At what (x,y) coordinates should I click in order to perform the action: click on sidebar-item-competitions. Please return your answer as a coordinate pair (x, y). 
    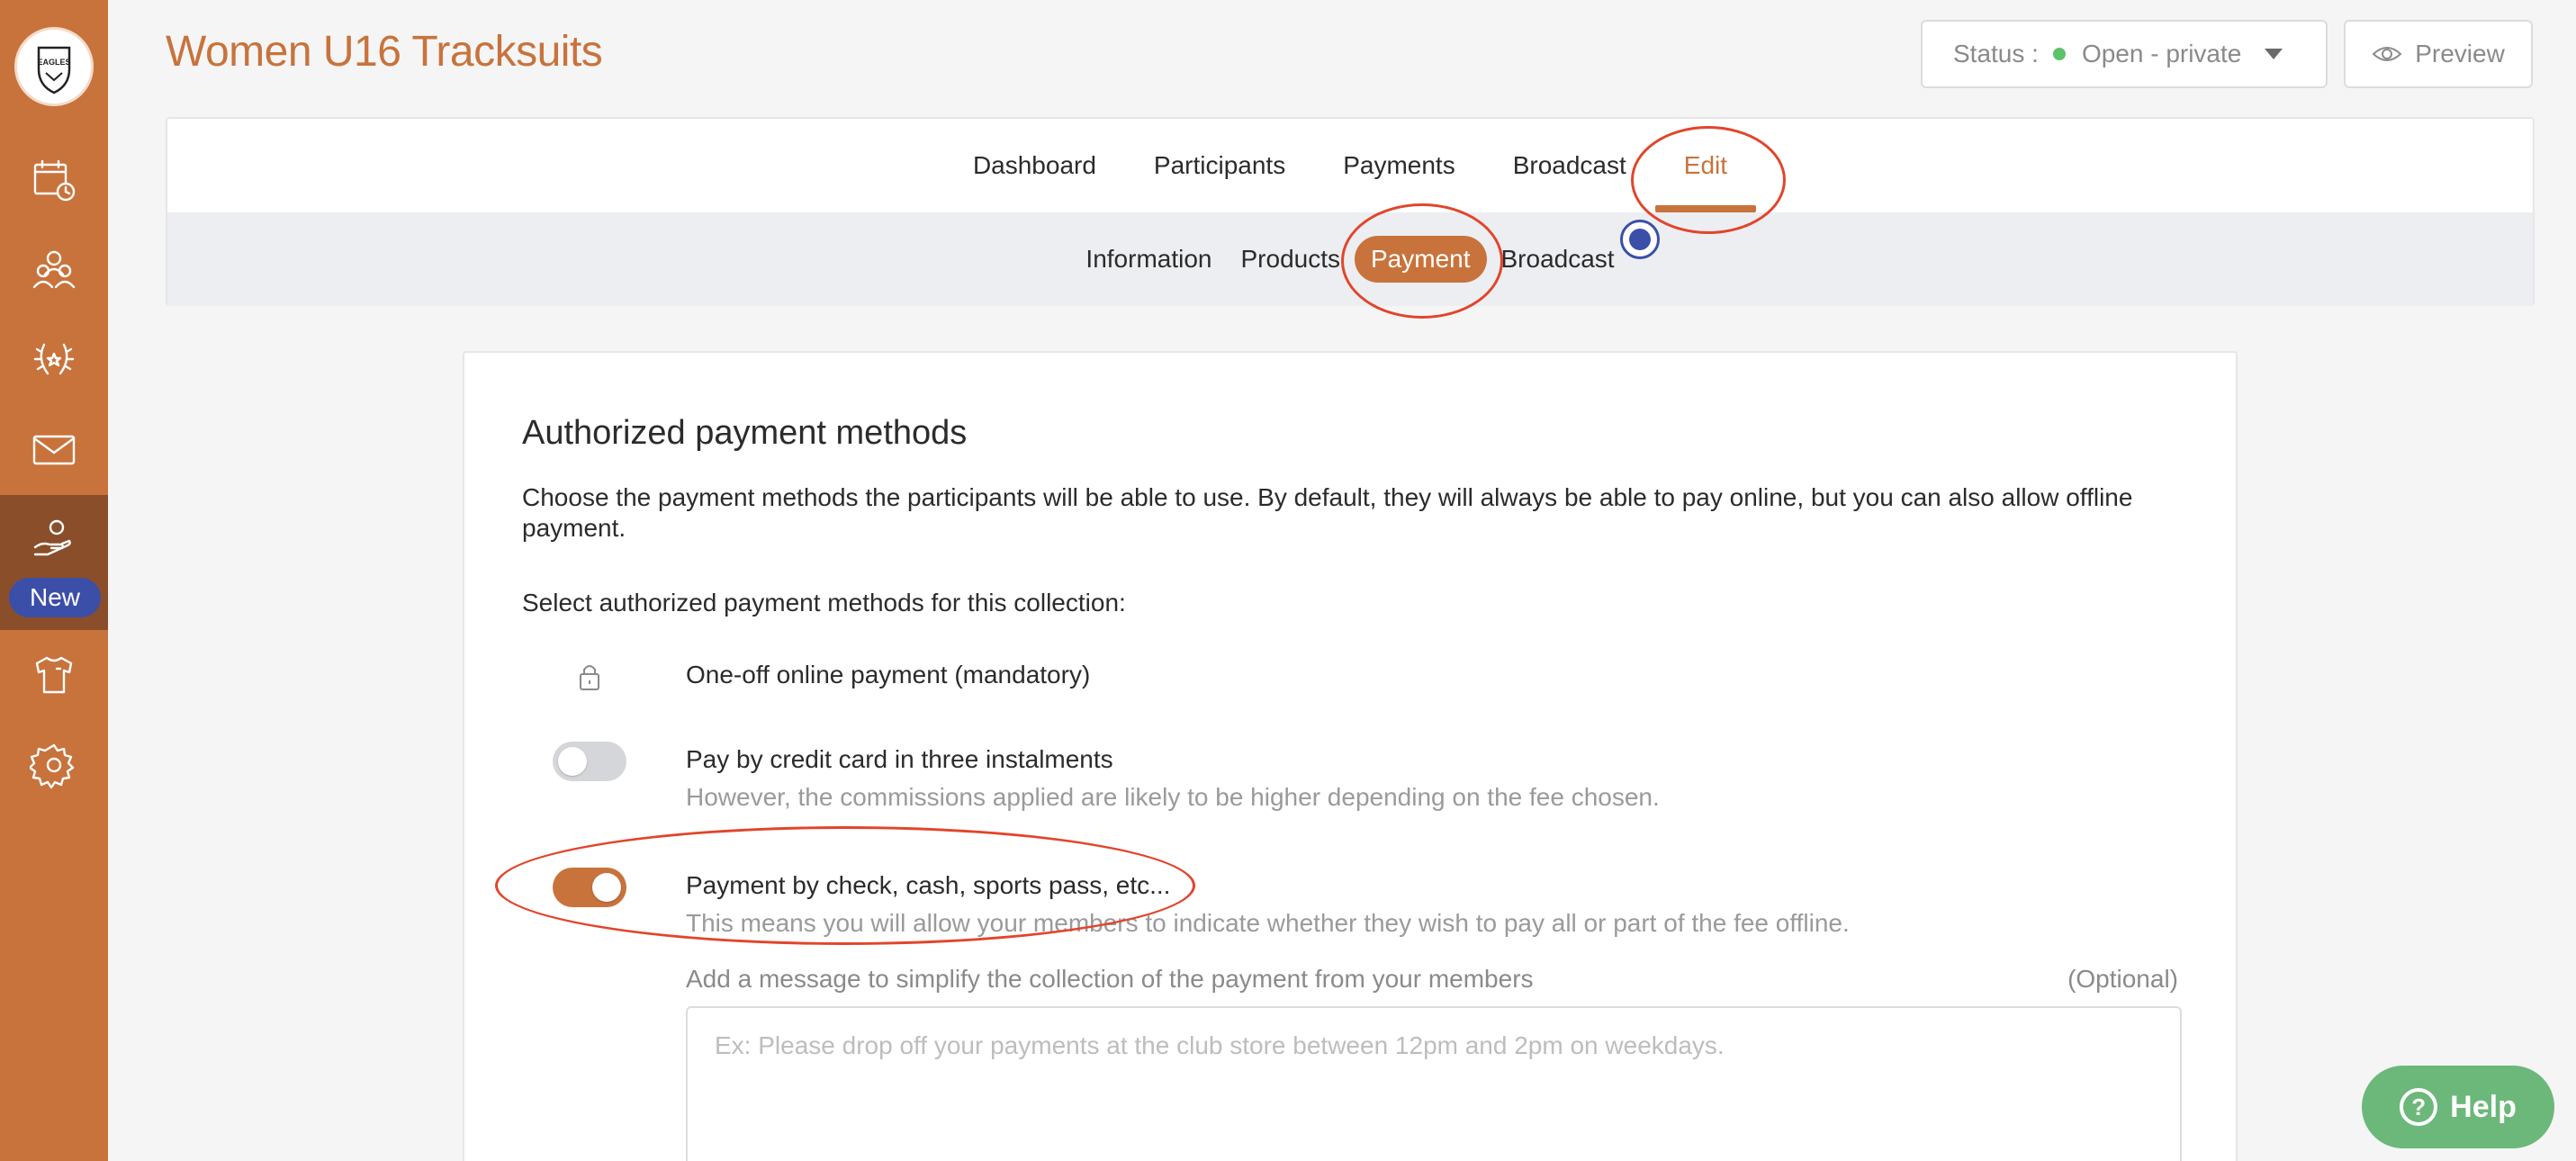
    Looking at the image, I should click on (54, 360).